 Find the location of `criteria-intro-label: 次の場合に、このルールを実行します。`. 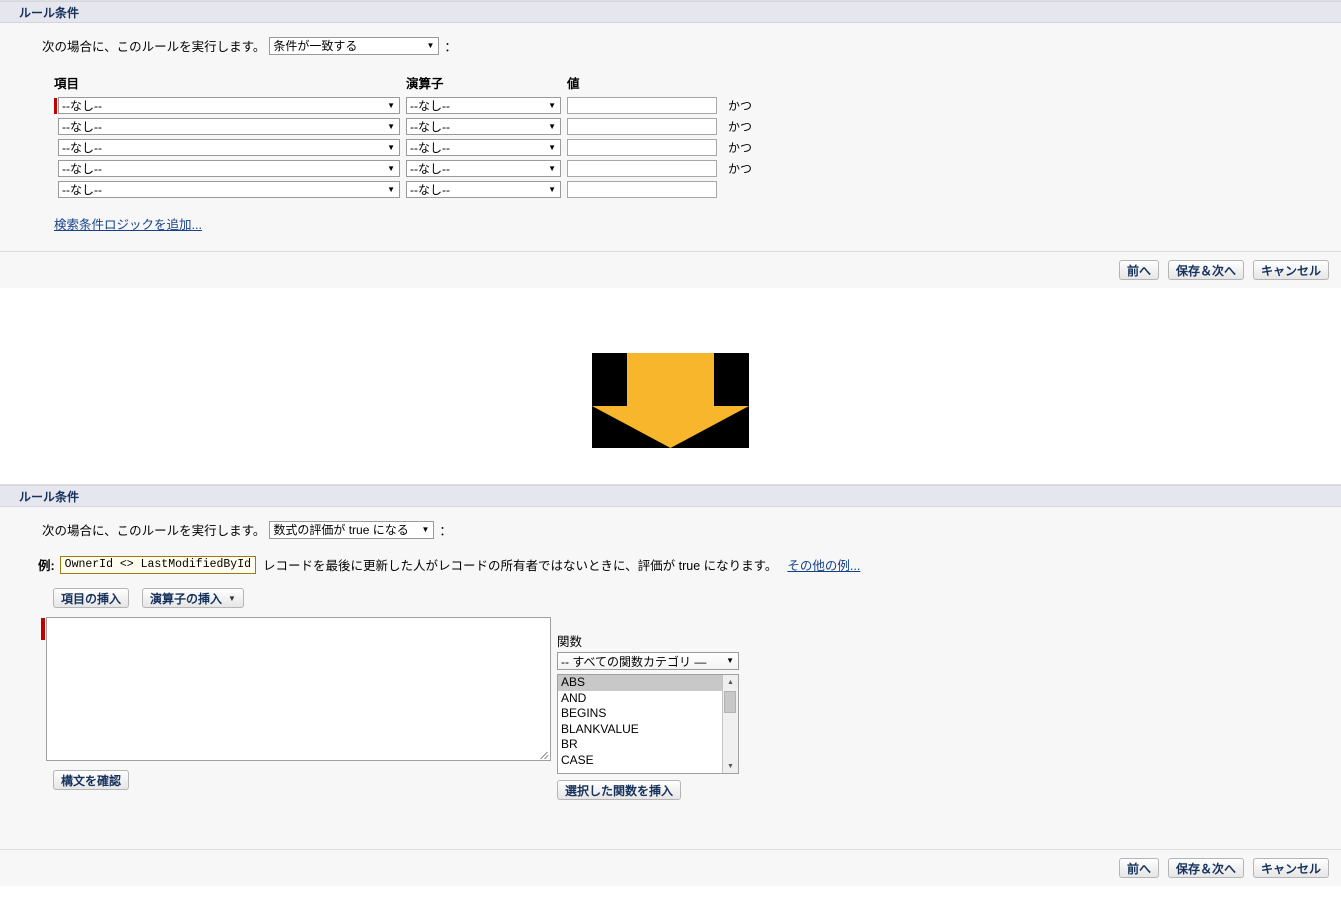

criteria-intro-label: 次の場合に、このルールを実行します。 is located at coordinates (154, 47).